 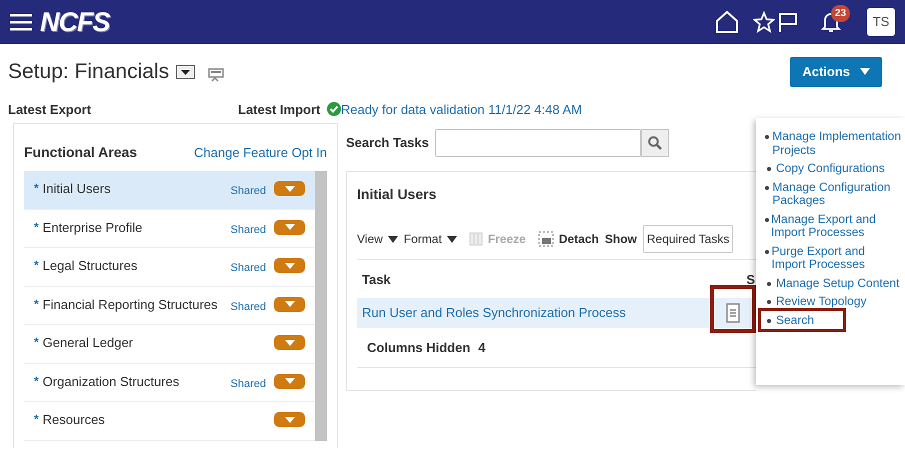 What do you see at coordinates (836, 143) in the screenshot?
I see `menu-item: Manage Implementation Projects` at bounding box center [836, 143].